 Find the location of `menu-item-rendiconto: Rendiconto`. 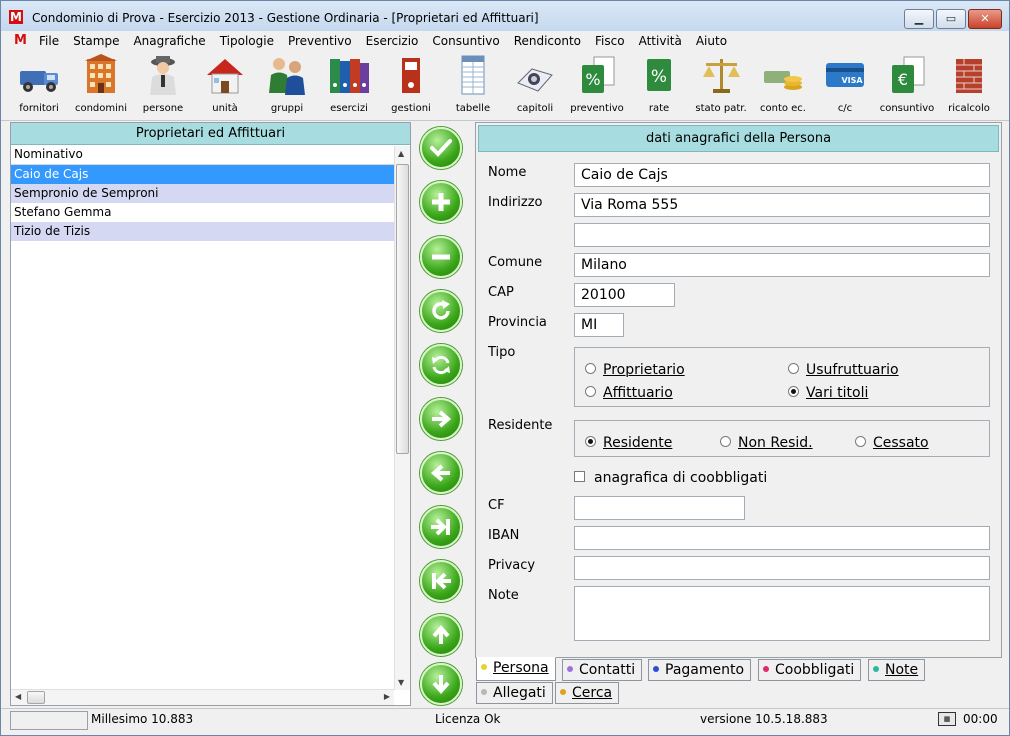

menu-item-rendiconto: Rendiconto is located at coordinates (547, 41).